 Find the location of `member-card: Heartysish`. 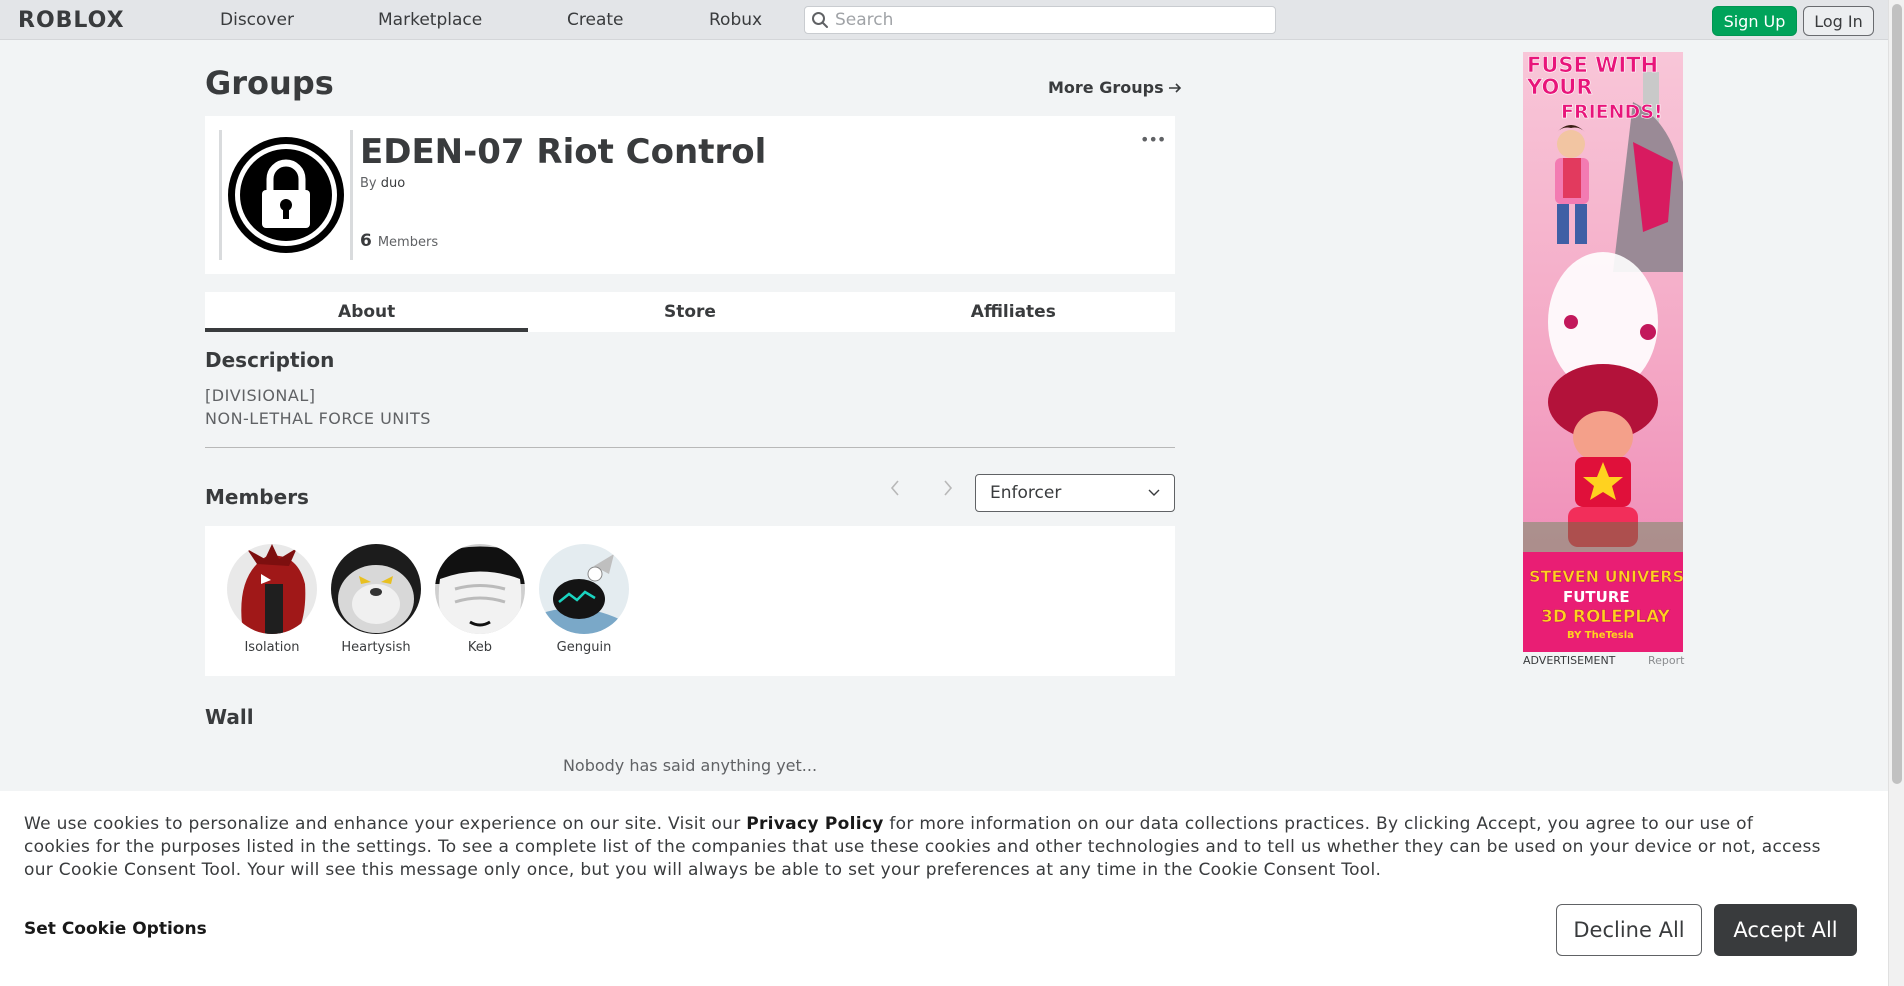

member-card: Heartysish is located at coordinates (376, 599).